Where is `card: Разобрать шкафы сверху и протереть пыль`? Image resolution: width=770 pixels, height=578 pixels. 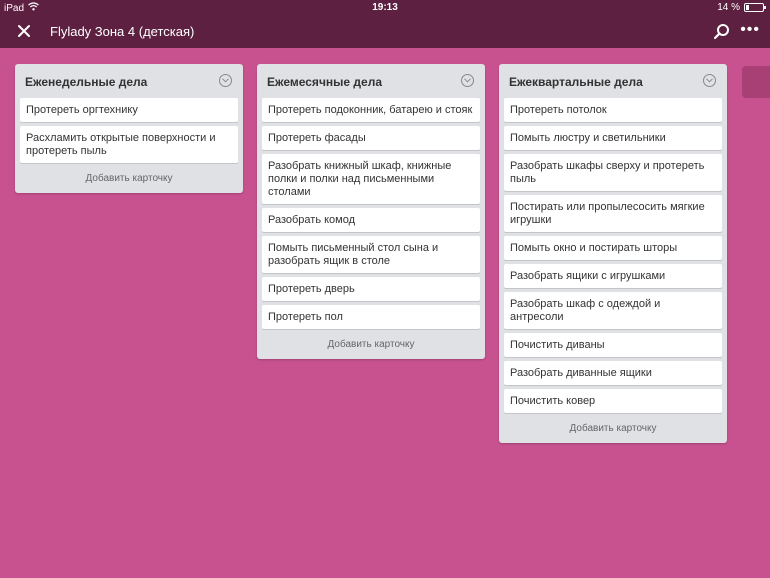
card: Разобрать шкафы сверху и протереть пыль is located at coordinates (613, 172).